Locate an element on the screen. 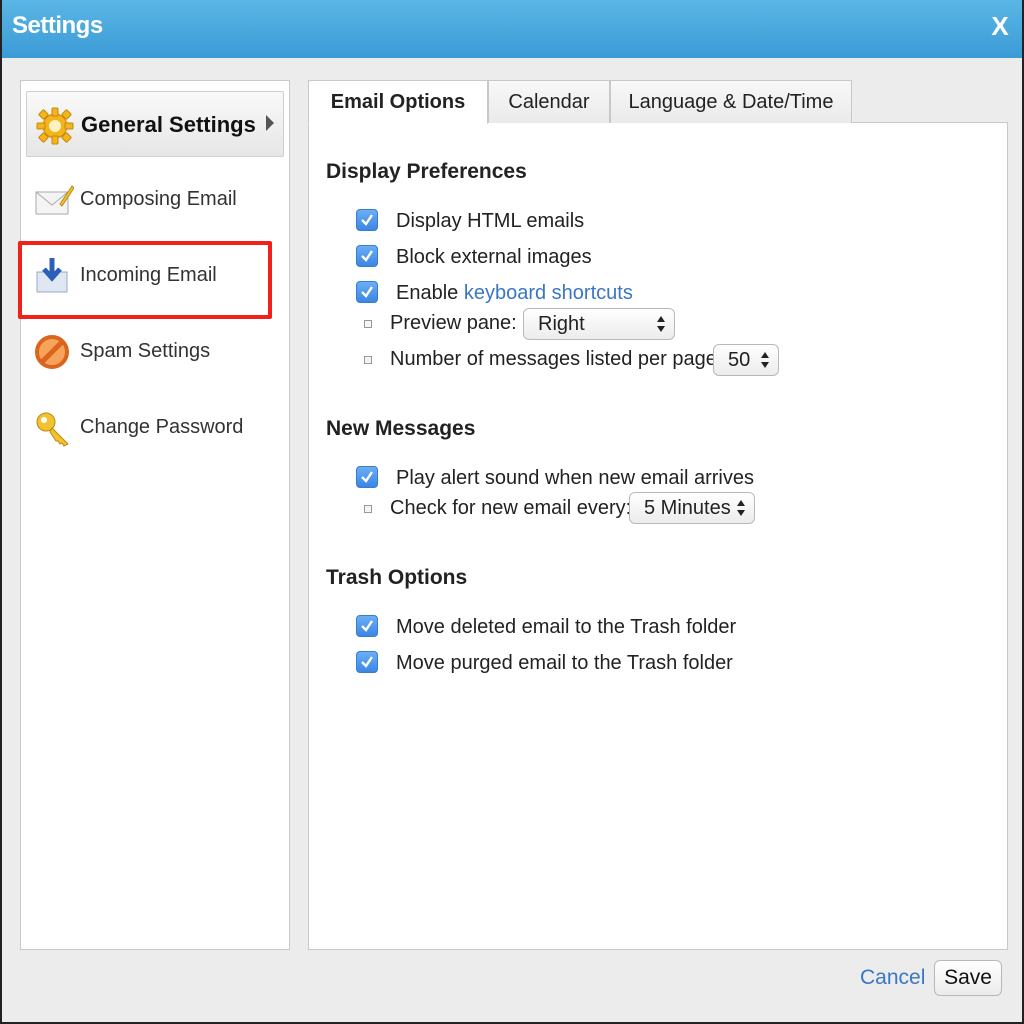 Image resolution: width=1024 pixels, height=1024 pixels. no-entry-icon is located at coordinates (52, 352).